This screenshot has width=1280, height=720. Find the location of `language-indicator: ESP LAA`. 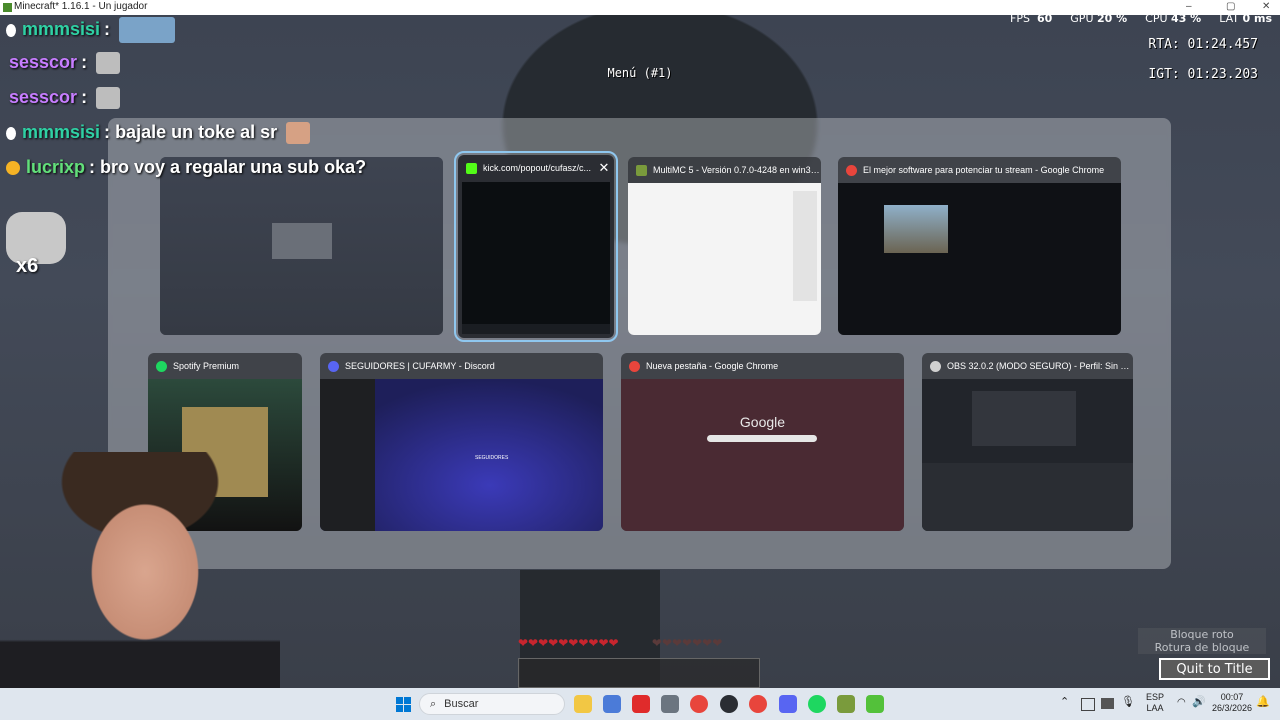

language-indicator: ESP LAA is located at coordinates (1155, 703).